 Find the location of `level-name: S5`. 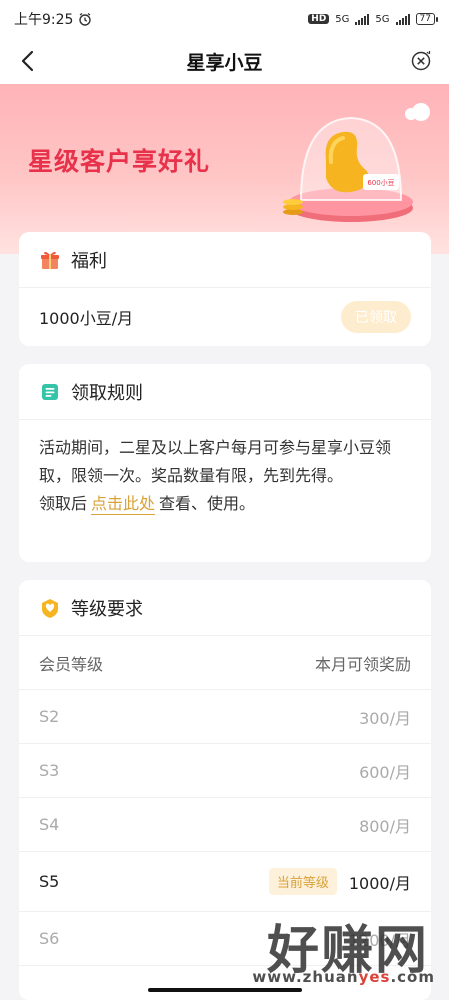

level-name: S5 is located at coordinates (49, 881).